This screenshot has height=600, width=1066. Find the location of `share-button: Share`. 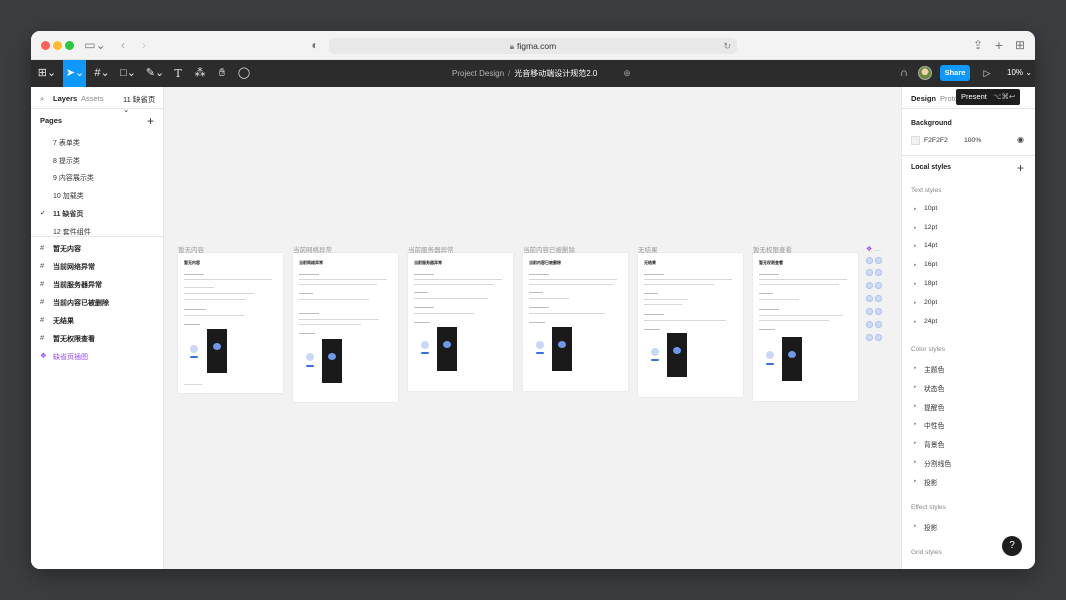

share-button: Share is located at coordinates (955, 73).